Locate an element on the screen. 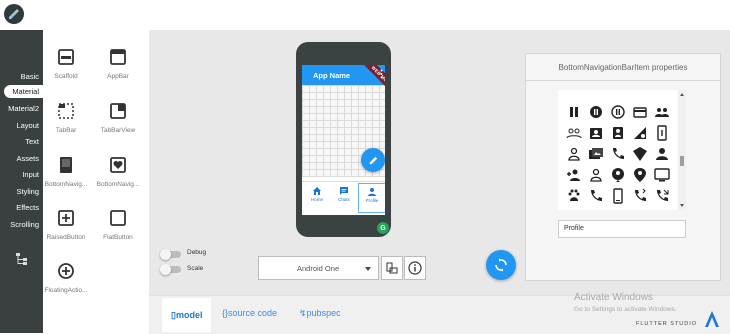 The image size is (730, 334). nav-item-label: Chats is located at coordinates (344, 199).